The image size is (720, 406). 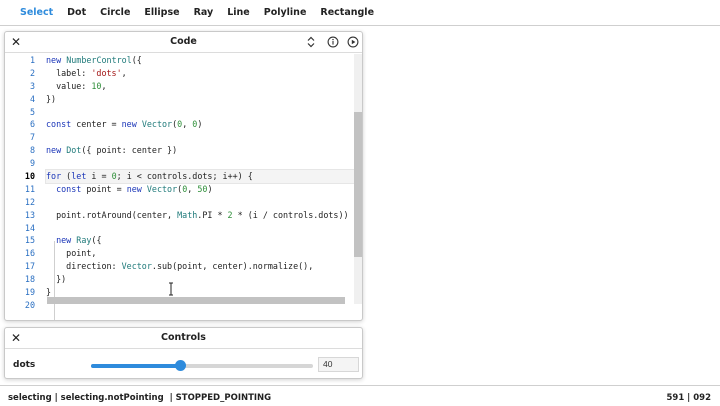 I want to click on code-line: const point = new Vector(0, 50), so click(x=201, y=189).